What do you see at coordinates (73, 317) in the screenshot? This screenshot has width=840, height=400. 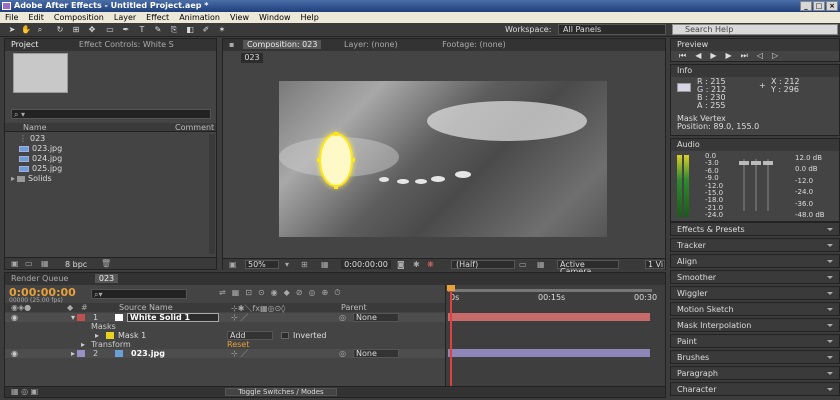 I see `expand-arrow-icon: ▾` at bounding box center [73, 317].